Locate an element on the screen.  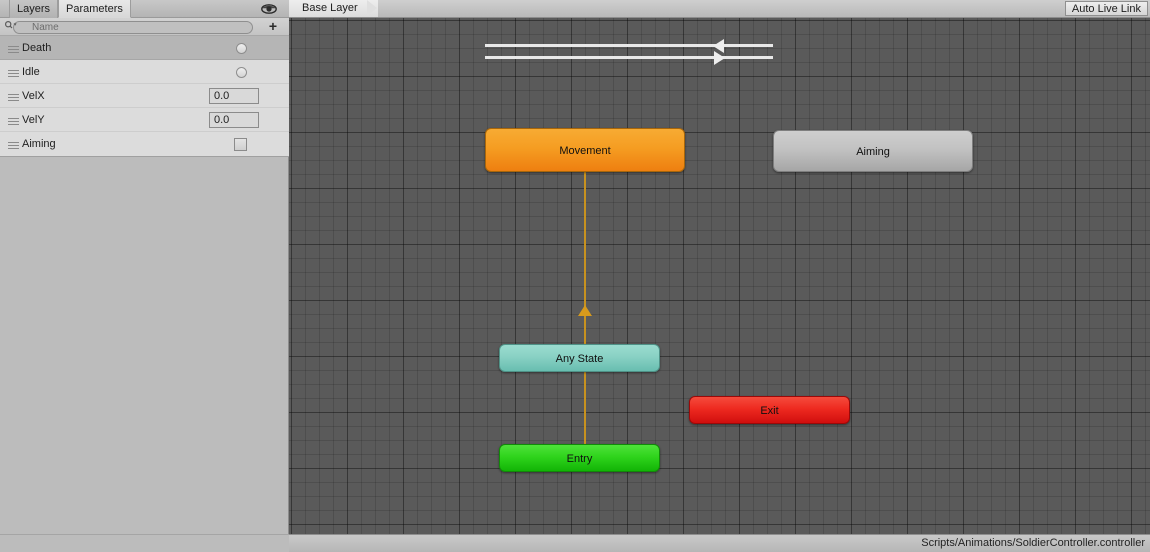
parameter-list: Death Idle VelX 0.0 VelY 0.0 Aiming is located at coordinates (144, 96).